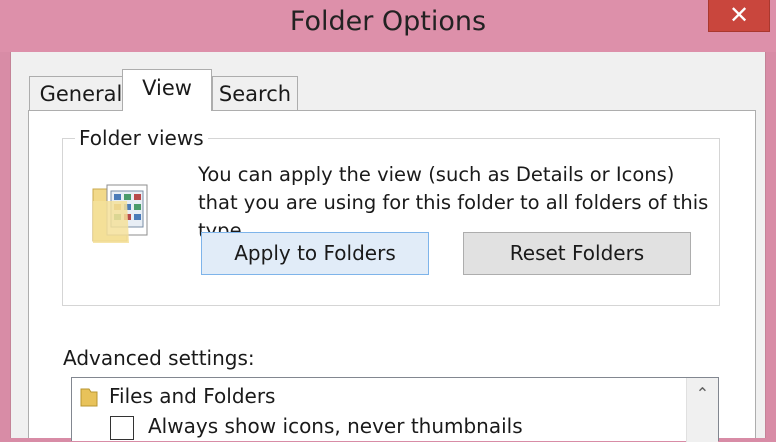 The height and width of the screenshot is (442, 776). I want to click on close-icon: ✕, so click(739, 15).